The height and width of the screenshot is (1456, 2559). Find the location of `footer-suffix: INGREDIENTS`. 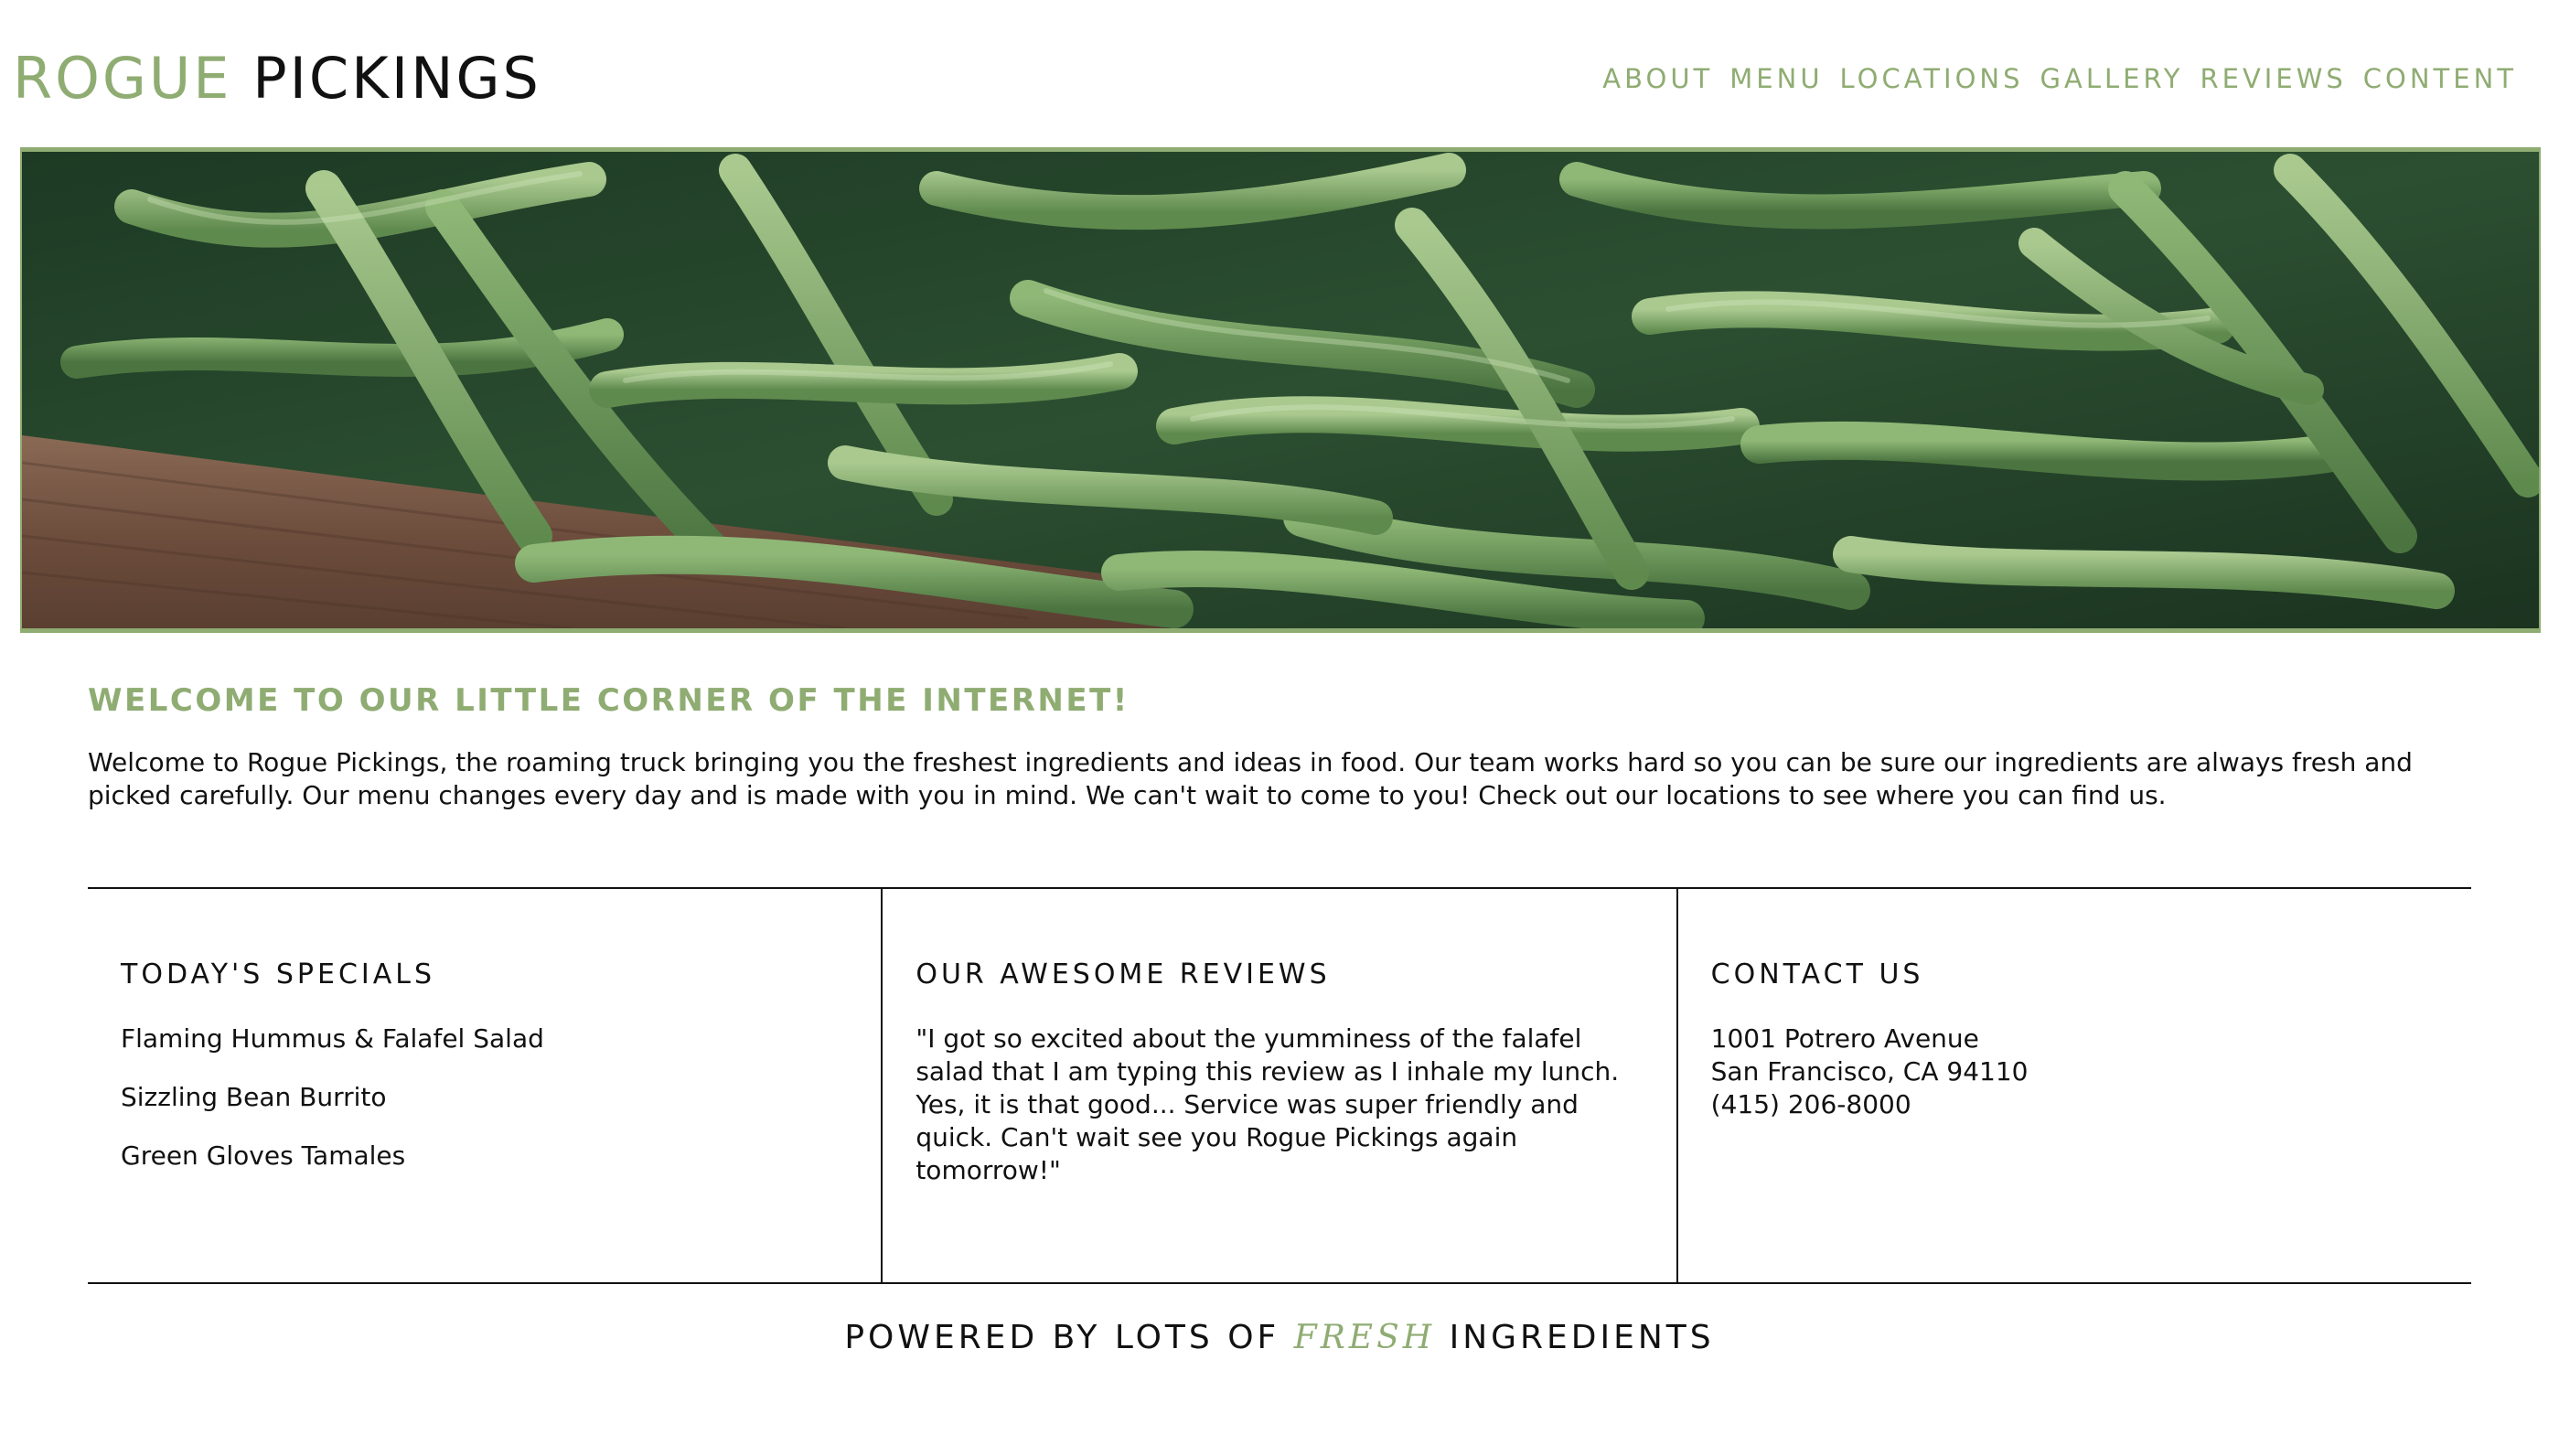

footer-suffix: INGREDIENTS is located at coordinates (1582, 1337).